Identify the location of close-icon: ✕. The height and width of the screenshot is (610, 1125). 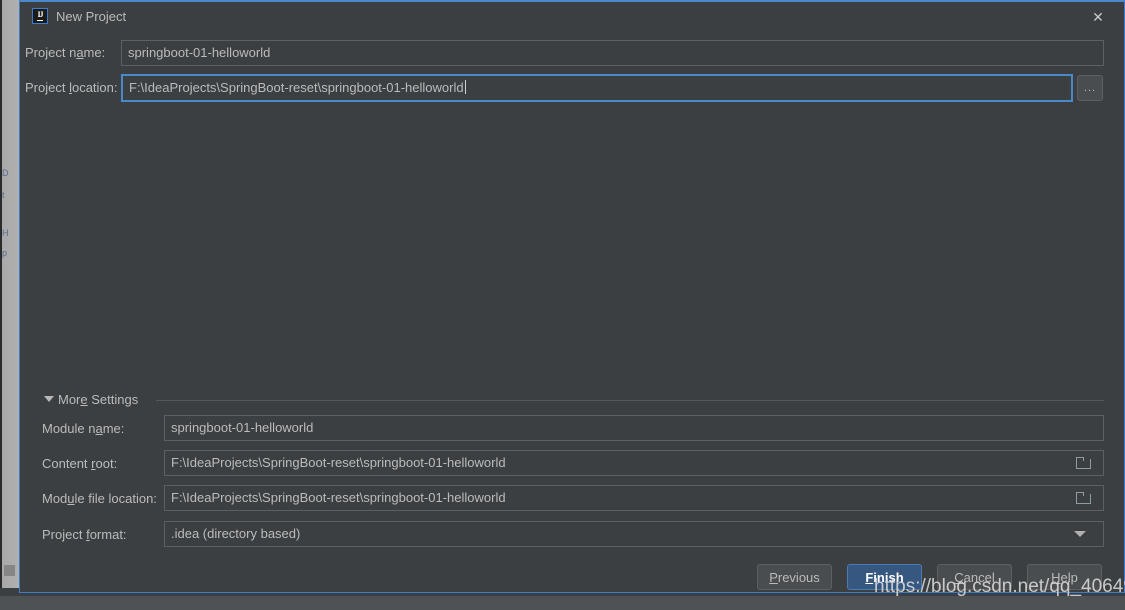
(1098, 17).